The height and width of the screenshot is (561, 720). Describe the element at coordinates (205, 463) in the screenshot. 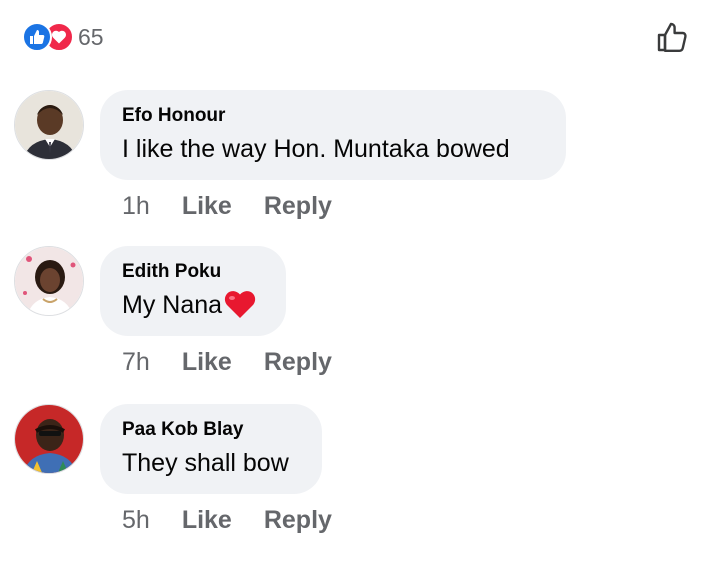

I see `comment-text-content: They shall bow` at that location.